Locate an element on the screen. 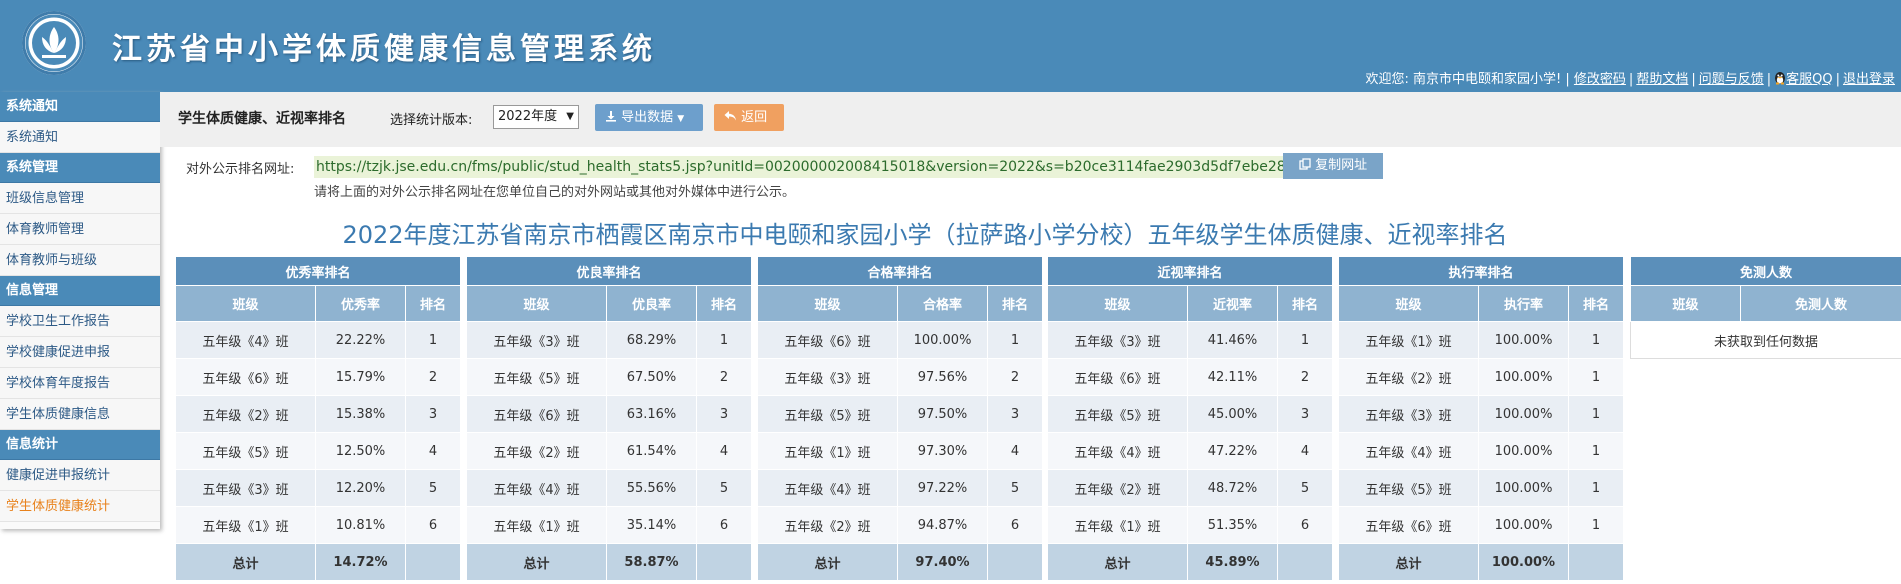  table-row: 五年级《3》班 68.29% 1 is located at coordinates (609, 340).